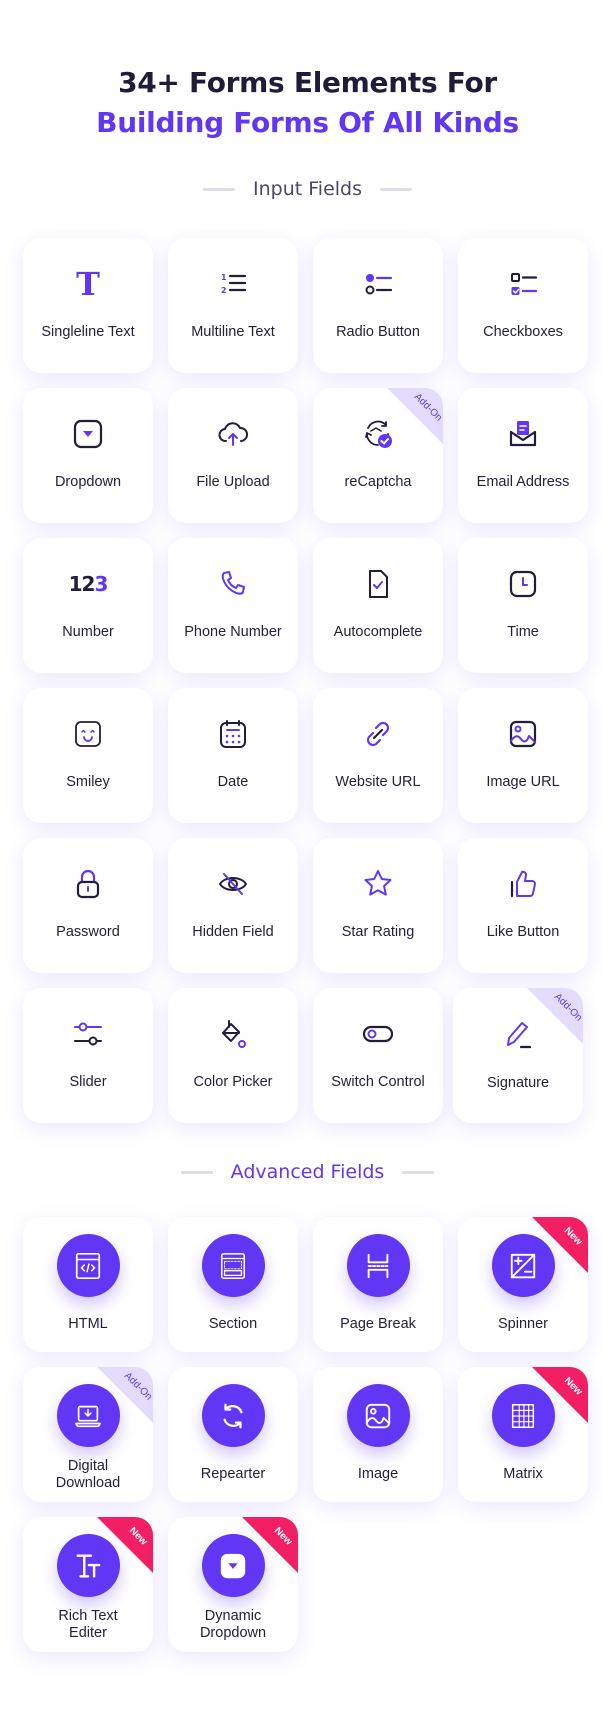 The image size is (615, 1716). I want to click on image-icon, so click(378, 1416).